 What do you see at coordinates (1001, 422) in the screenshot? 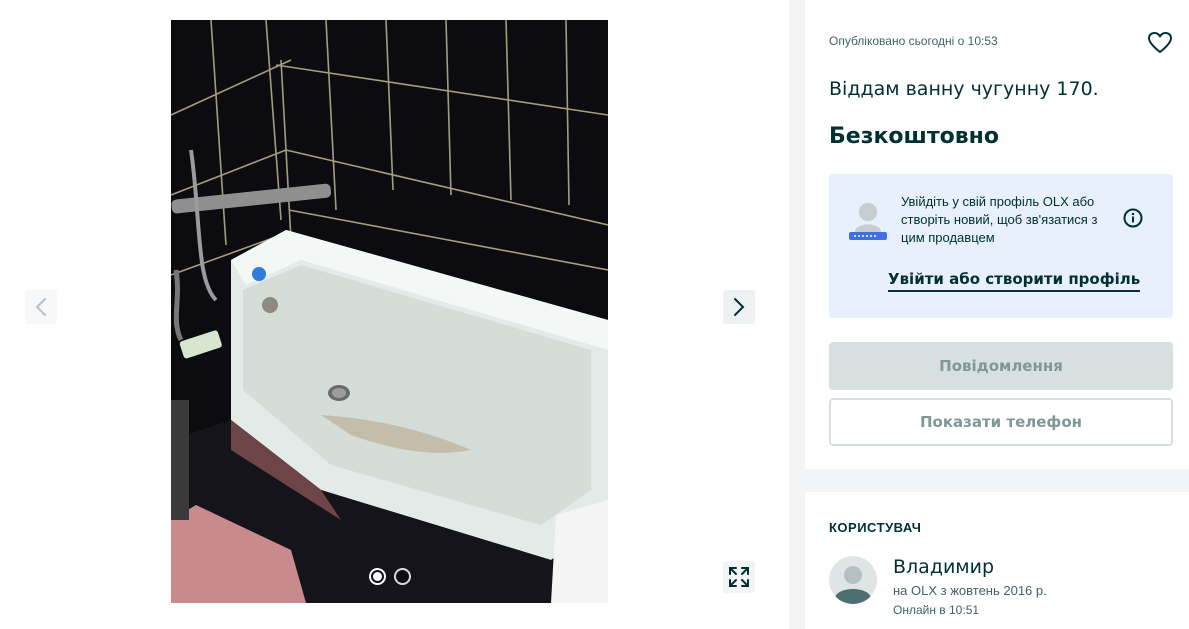
I see `show-phone-button: Показати телефон` at bounding box center [1001, 422].